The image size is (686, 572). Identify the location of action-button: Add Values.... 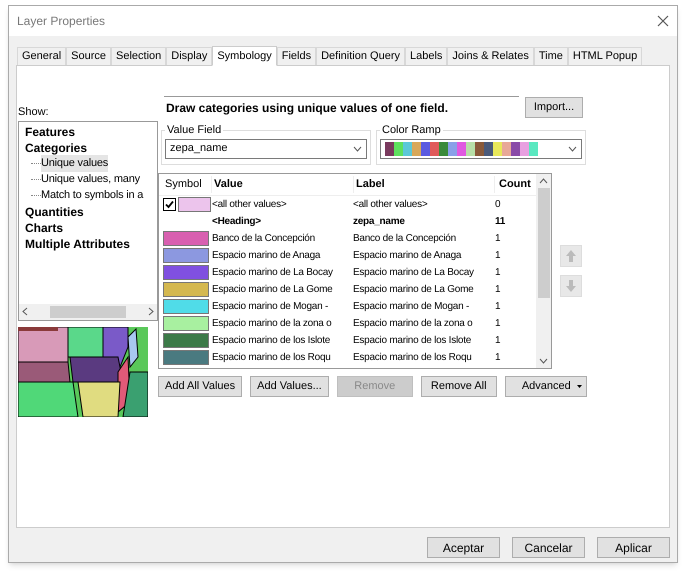
(289, 386).